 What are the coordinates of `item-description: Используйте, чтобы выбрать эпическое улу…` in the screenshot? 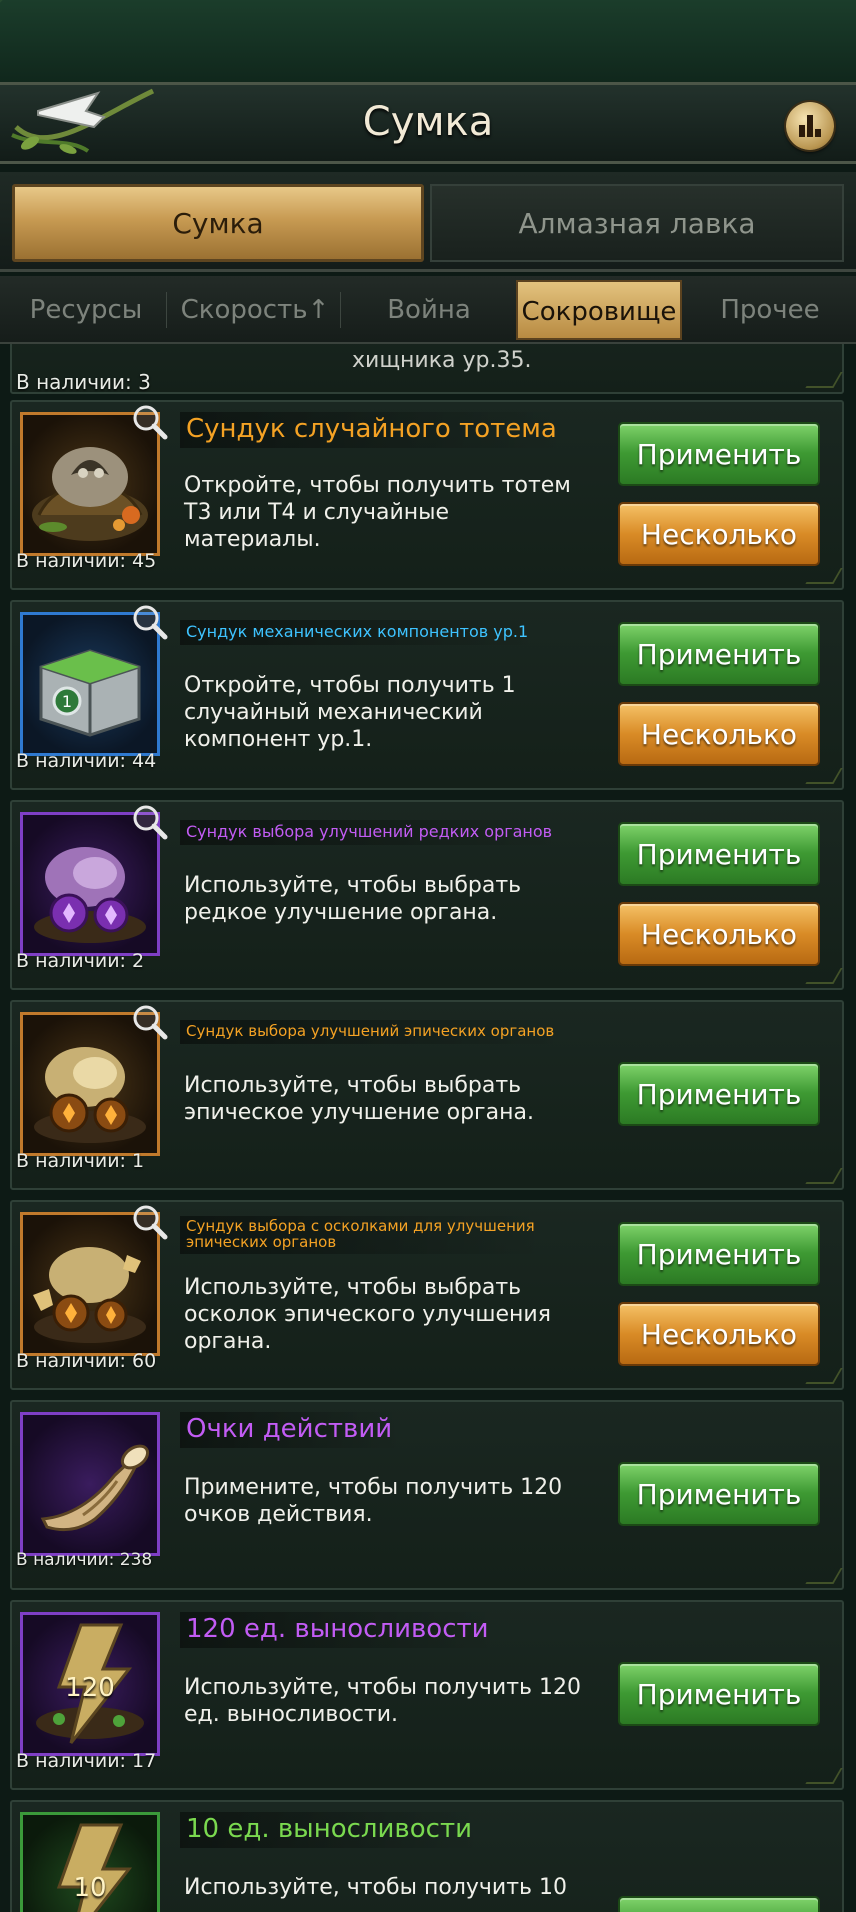 It's located at (359, 1099).